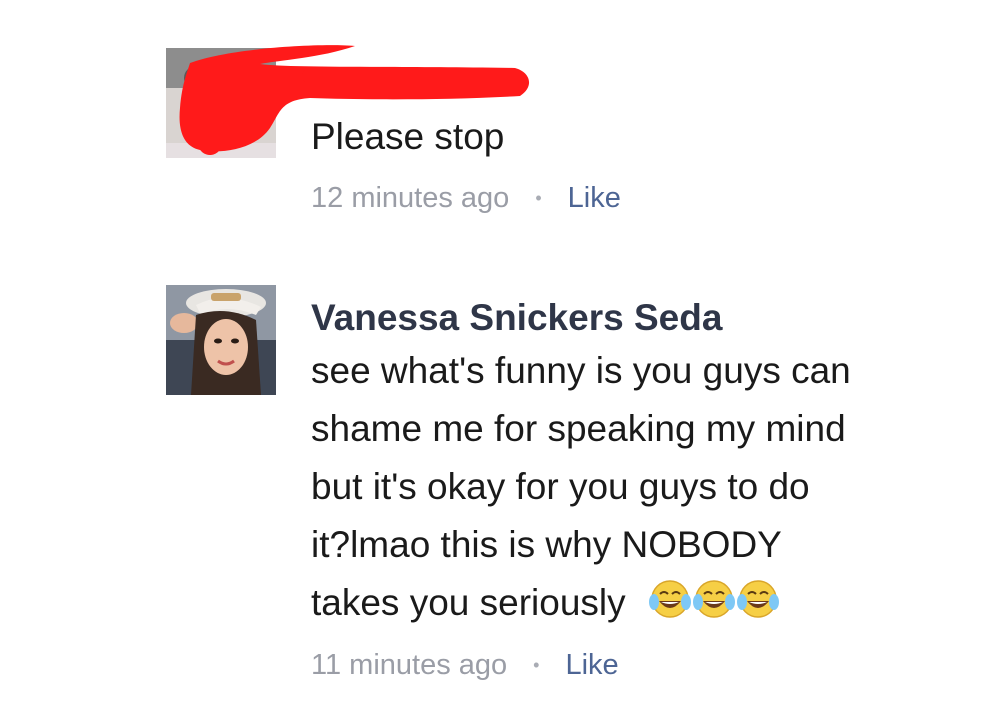 Image resolution: width=984 pixels, height=720 pixels. I want to click on comment-line: but it's okay for you guys to do, so click(560, 486).